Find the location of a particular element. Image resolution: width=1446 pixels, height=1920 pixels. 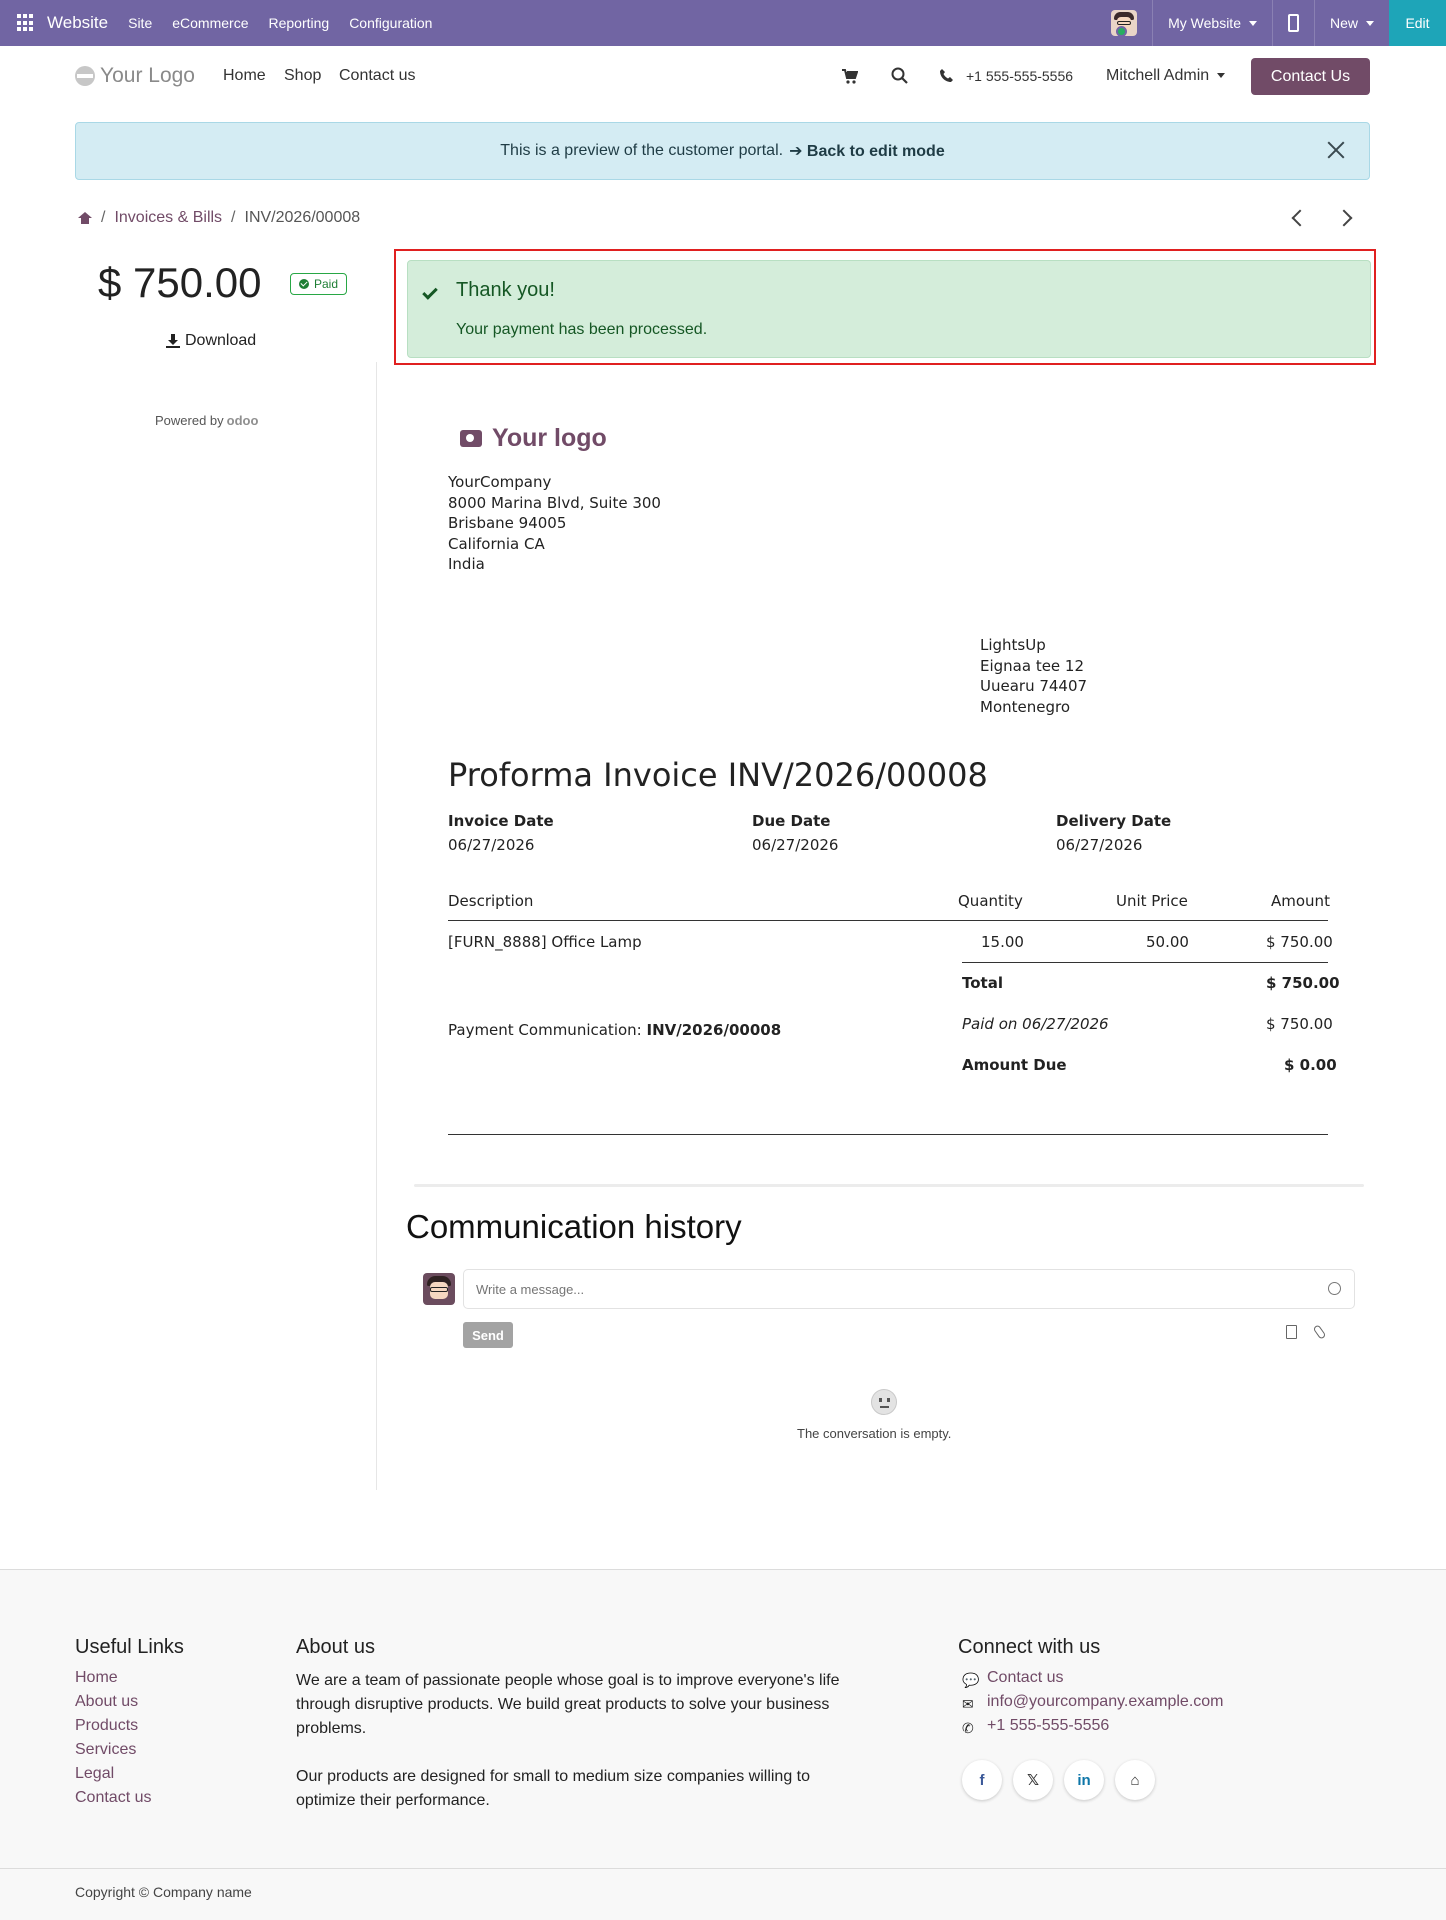

send-button: Send is located at coordinates (488, 1335).